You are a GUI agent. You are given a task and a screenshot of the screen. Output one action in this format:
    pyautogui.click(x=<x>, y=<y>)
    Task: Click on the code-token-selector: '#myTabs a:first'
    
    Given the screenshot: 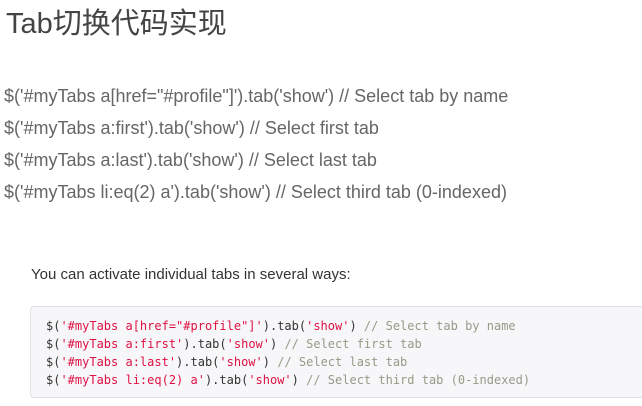 What is the action you would take?
    pyautogui.click(x=122, y=344)
    